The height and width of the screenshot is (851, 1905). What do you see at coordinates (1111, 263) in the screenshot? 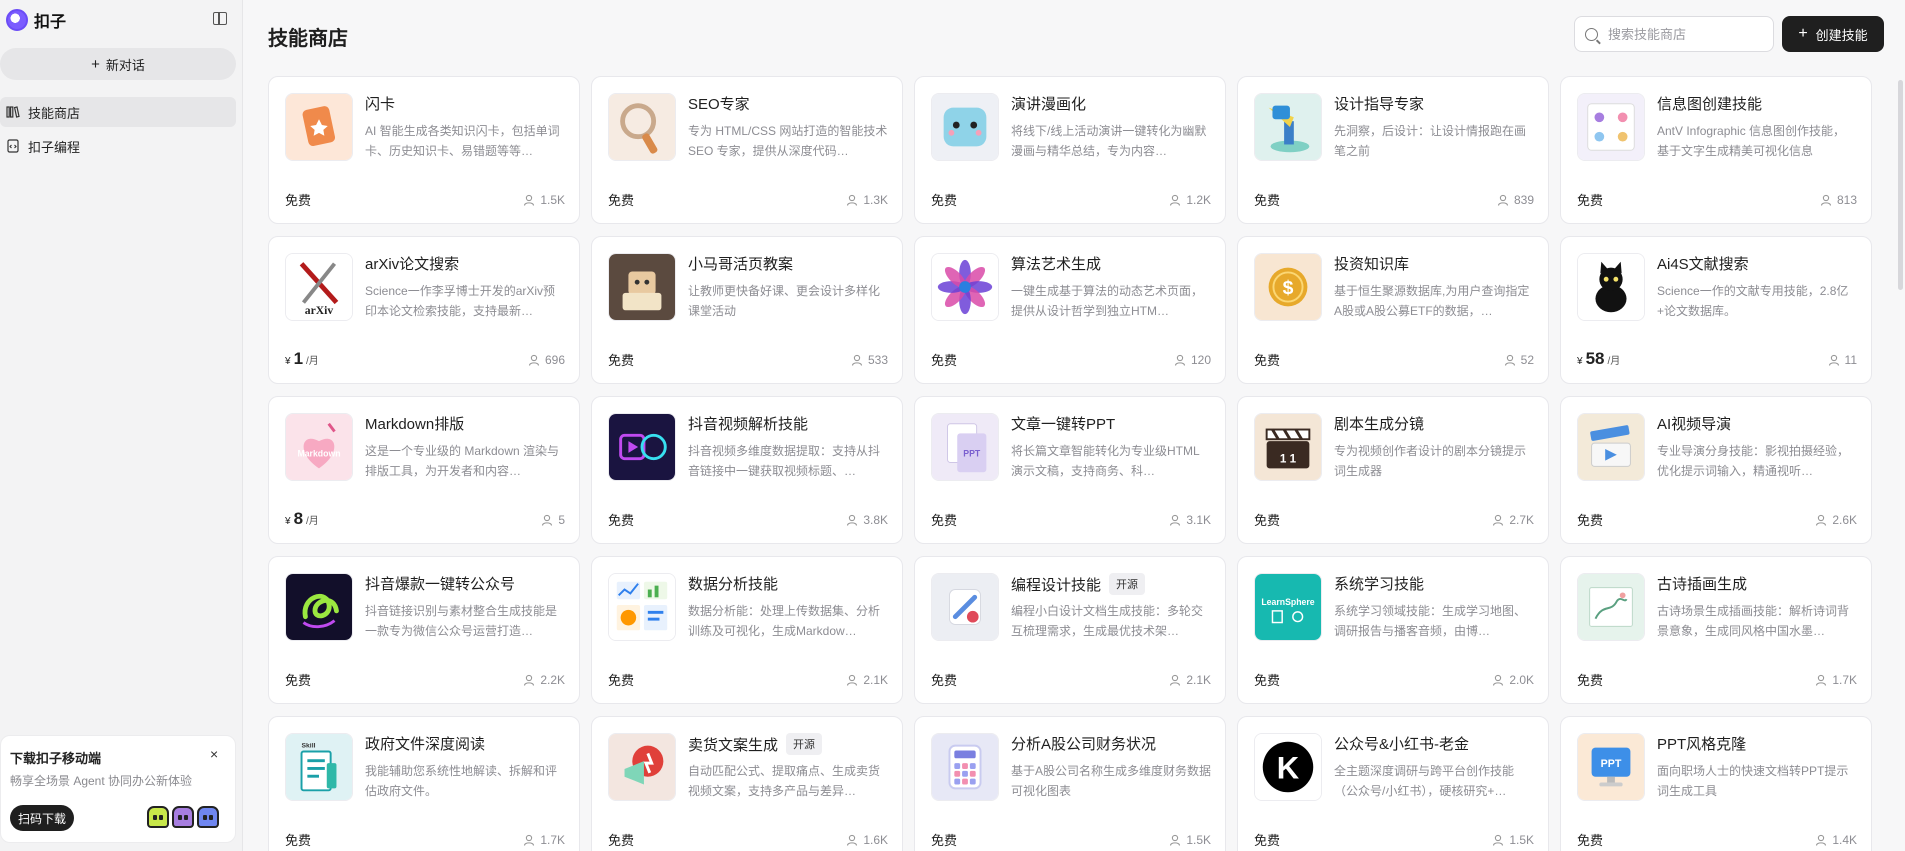
I see `skill-name-row: 算法艺术生成` at bounding box center [1111, 263].